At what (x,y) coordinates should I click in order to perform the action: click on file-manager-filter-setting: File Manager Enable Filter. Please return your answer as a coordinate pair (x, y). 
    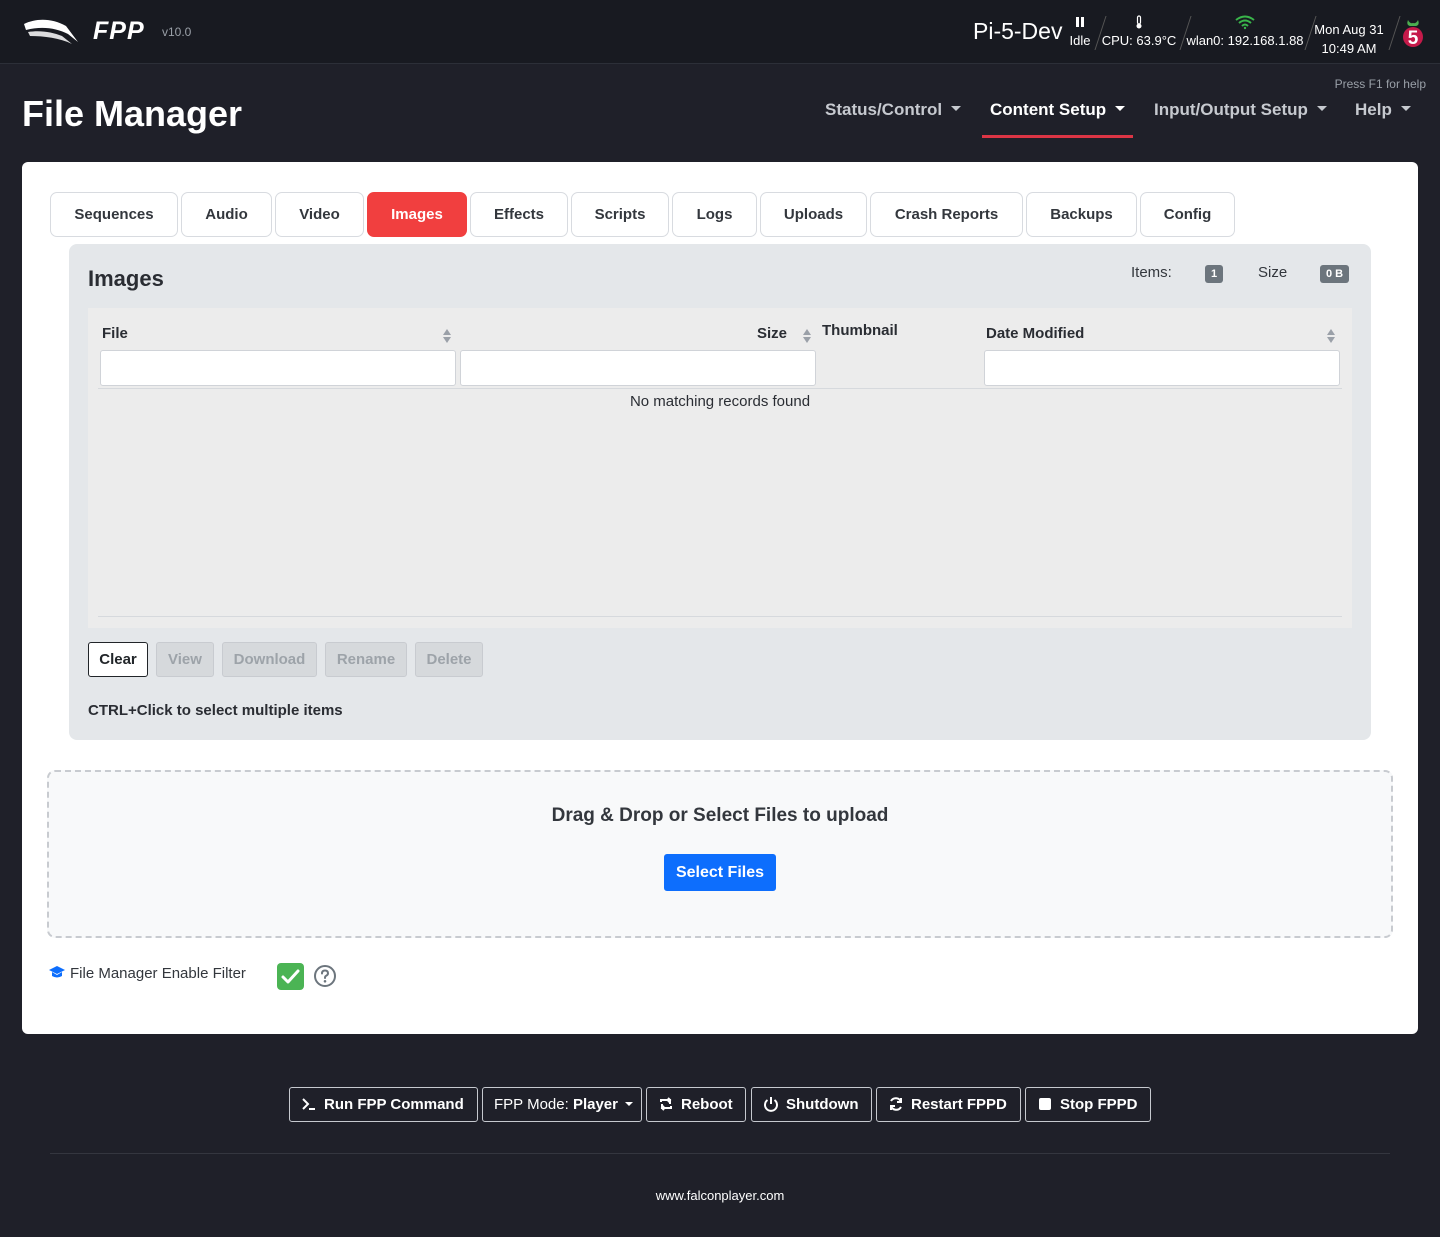
    Looking at the image, I should click on (148, 973).